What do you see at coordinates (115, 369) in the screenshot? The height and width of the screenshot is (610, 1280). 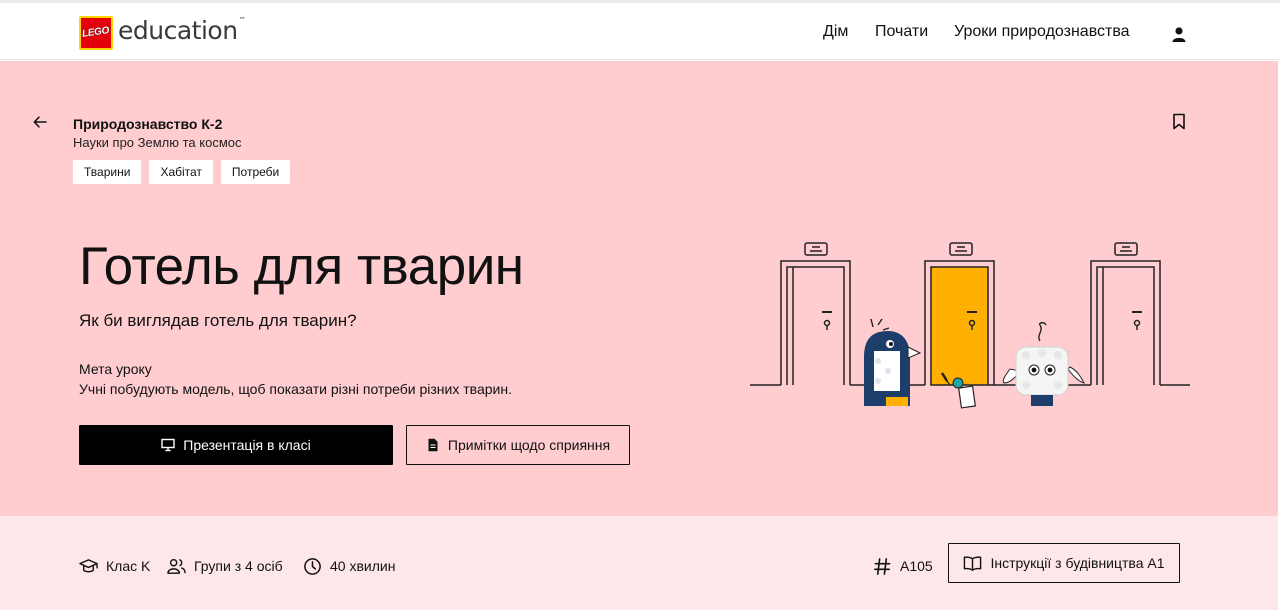 I see `lesson-goal-label: Мета уроку` at bounding box center [115, 369].